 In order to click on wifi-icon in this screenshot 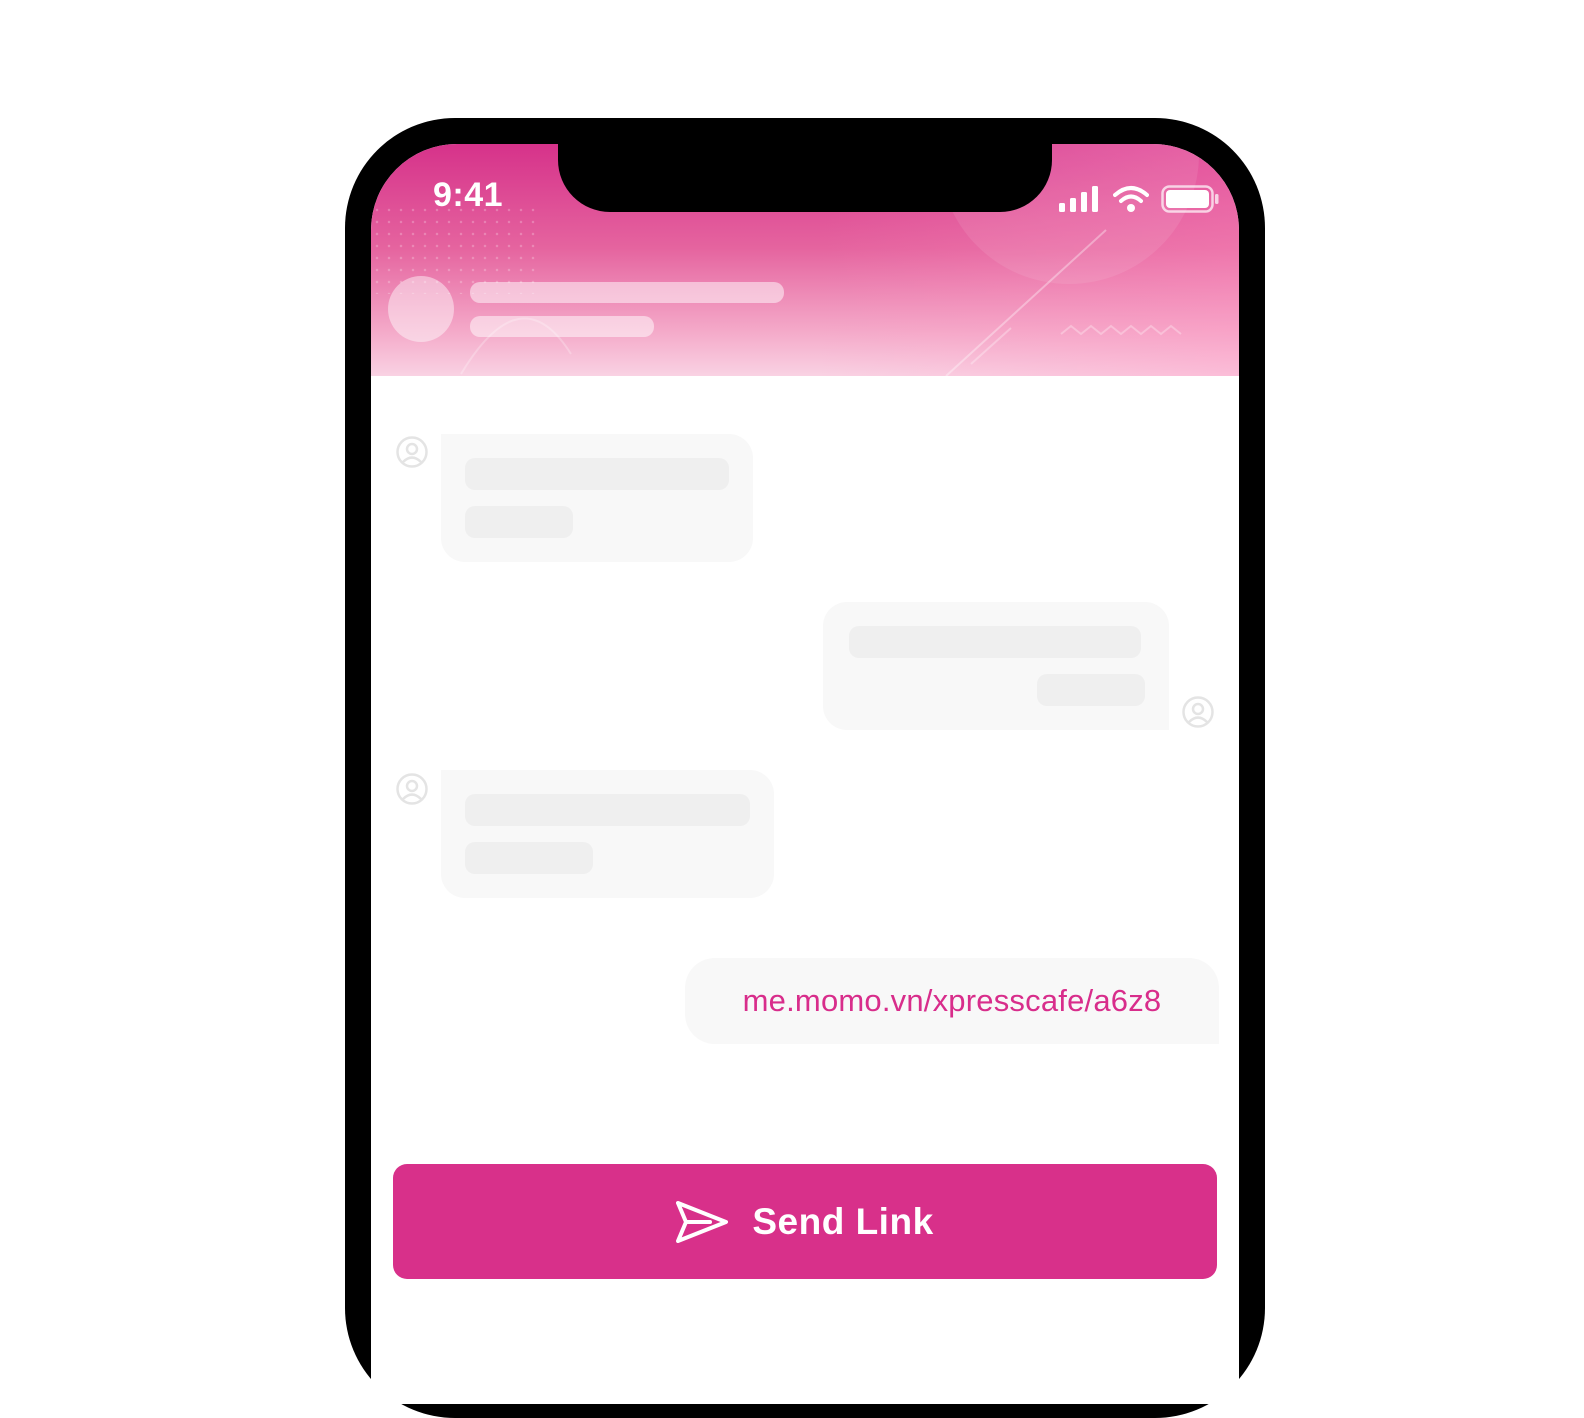, I will do `click(1131, 199)`.